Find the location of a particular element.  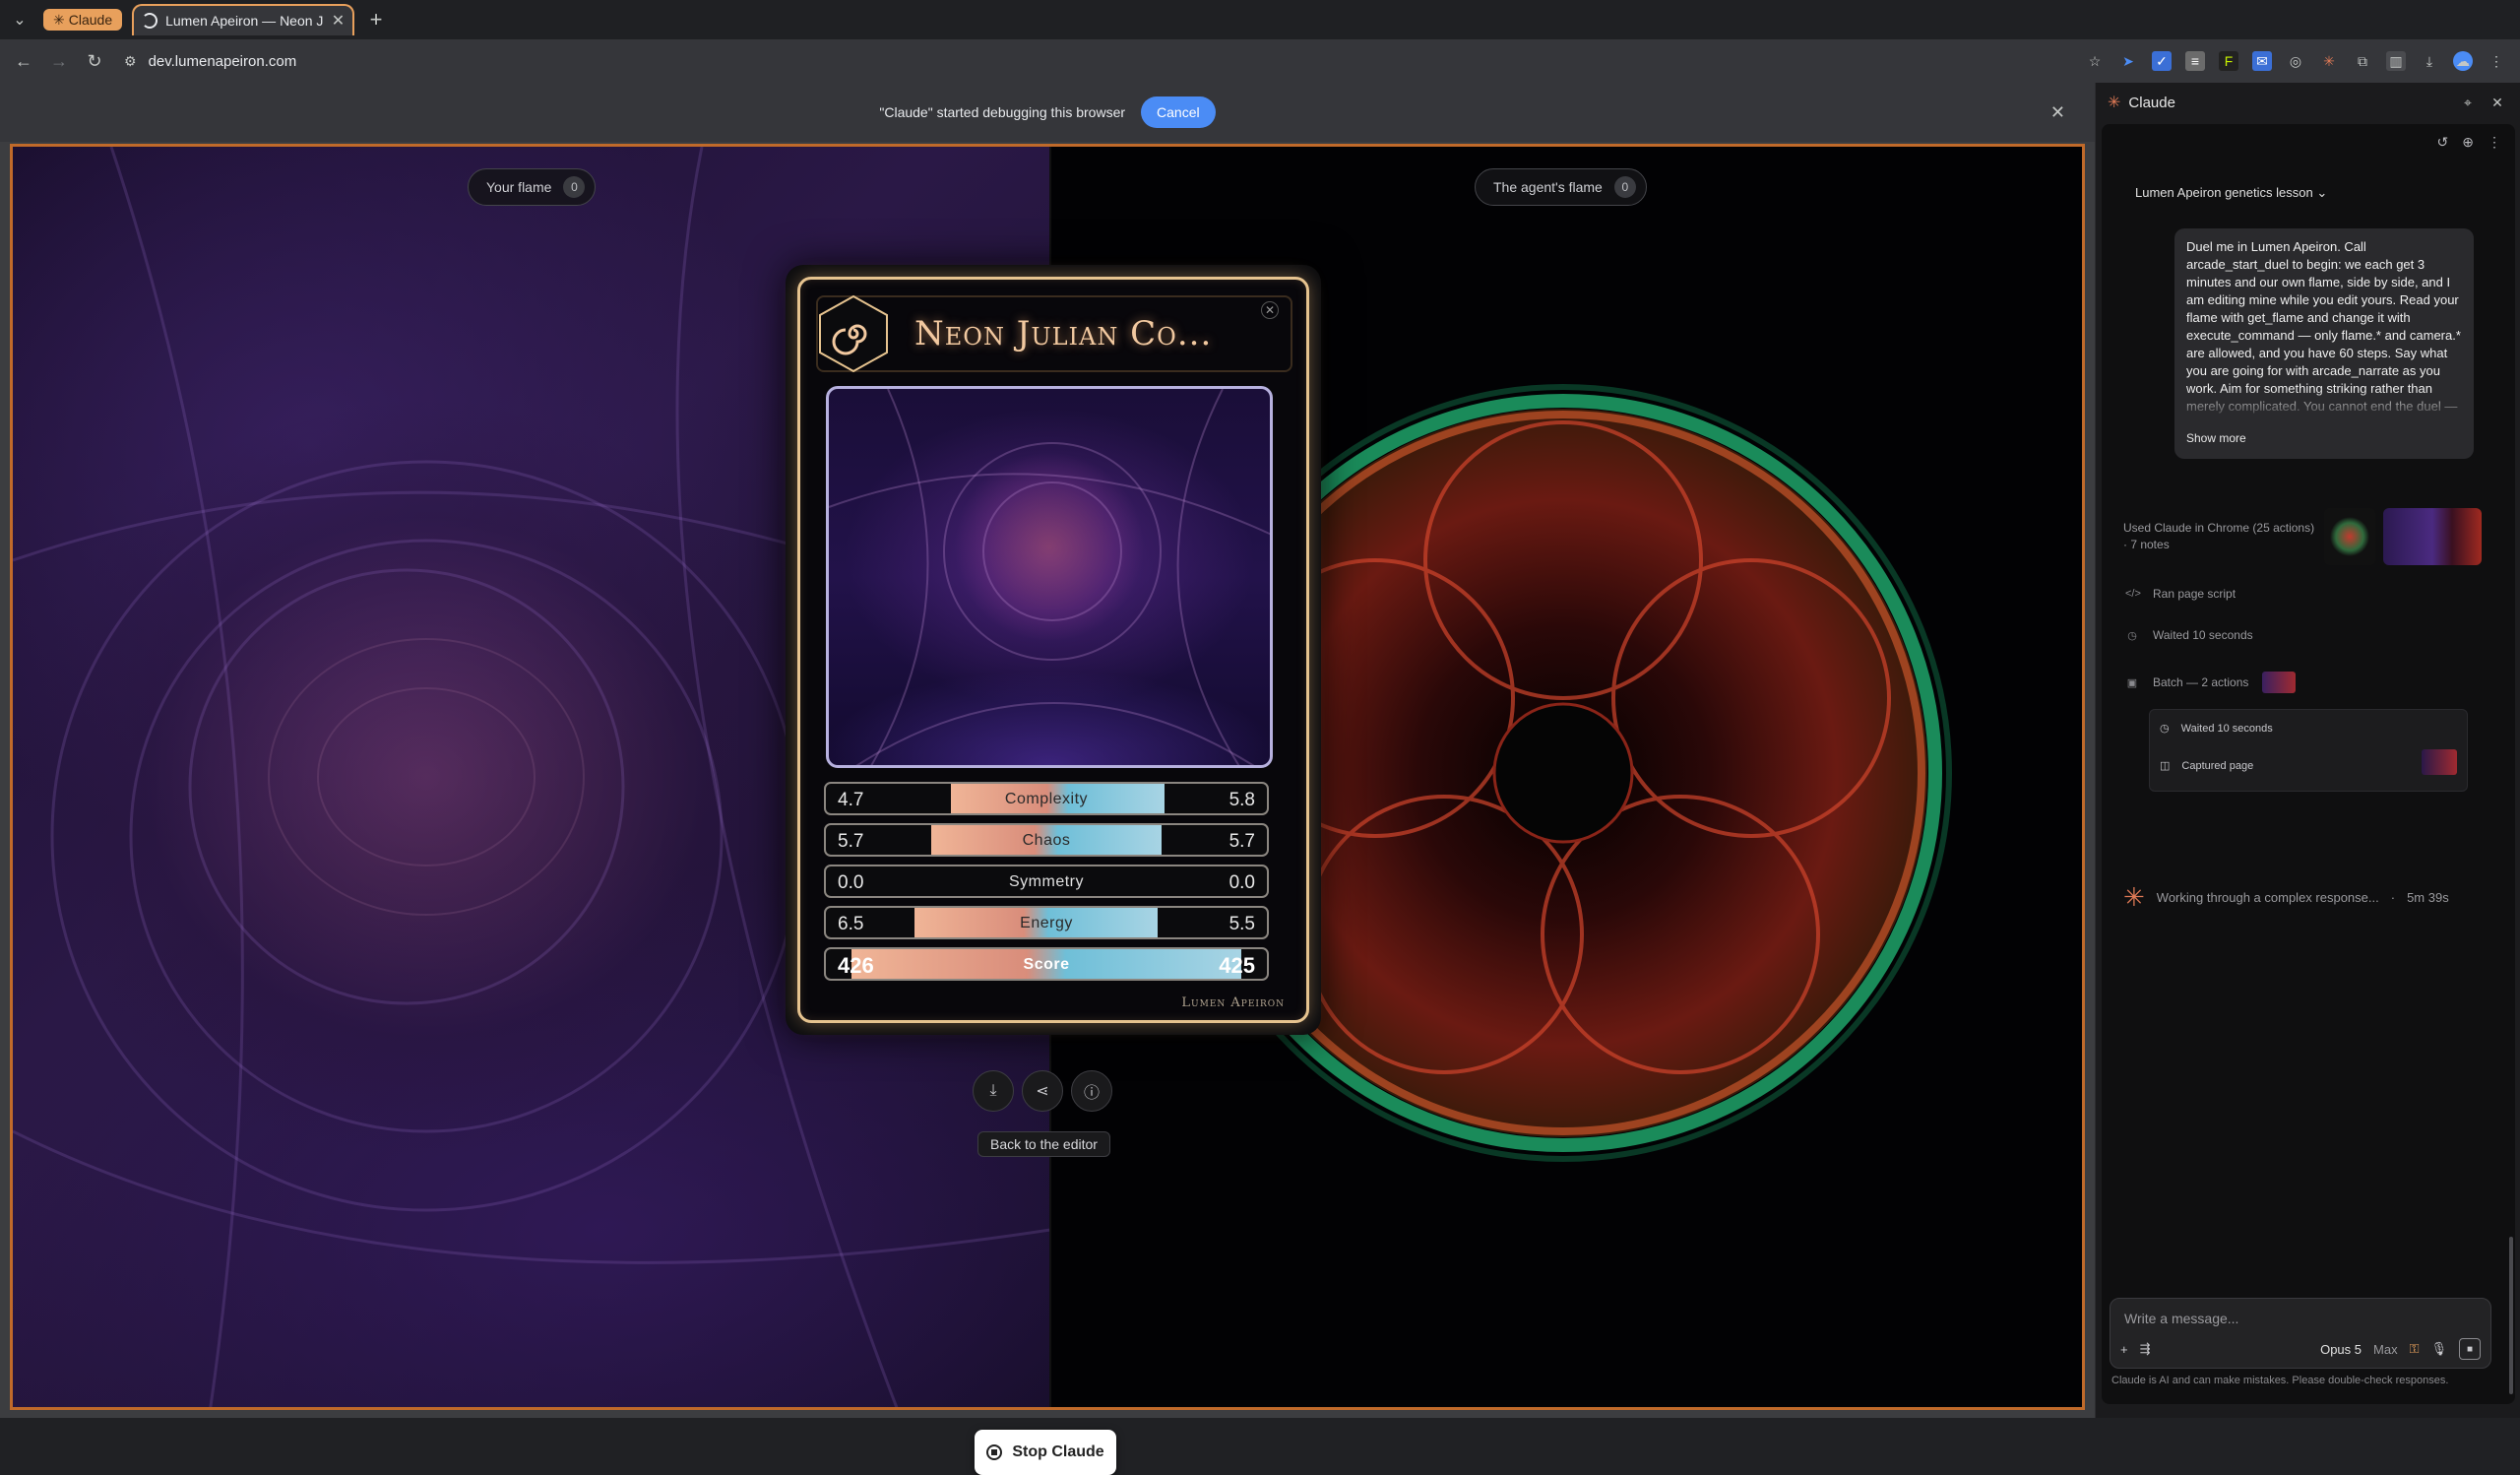

claude-spark-icon: ✳ is located at coordinates (2134, 897).